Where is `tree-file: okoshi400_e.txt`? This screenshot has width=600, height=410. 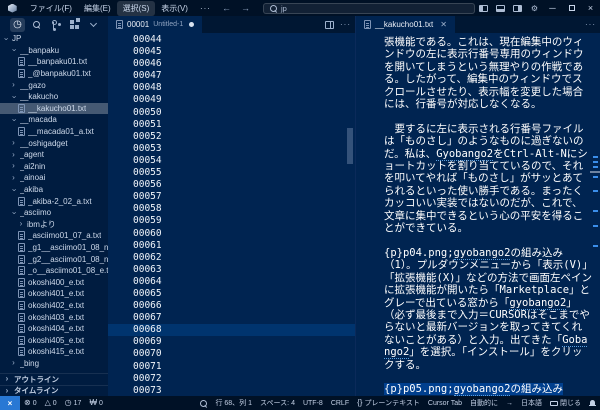
tree-file: okoshi400_e.txt is located at coordinates (54, 282).